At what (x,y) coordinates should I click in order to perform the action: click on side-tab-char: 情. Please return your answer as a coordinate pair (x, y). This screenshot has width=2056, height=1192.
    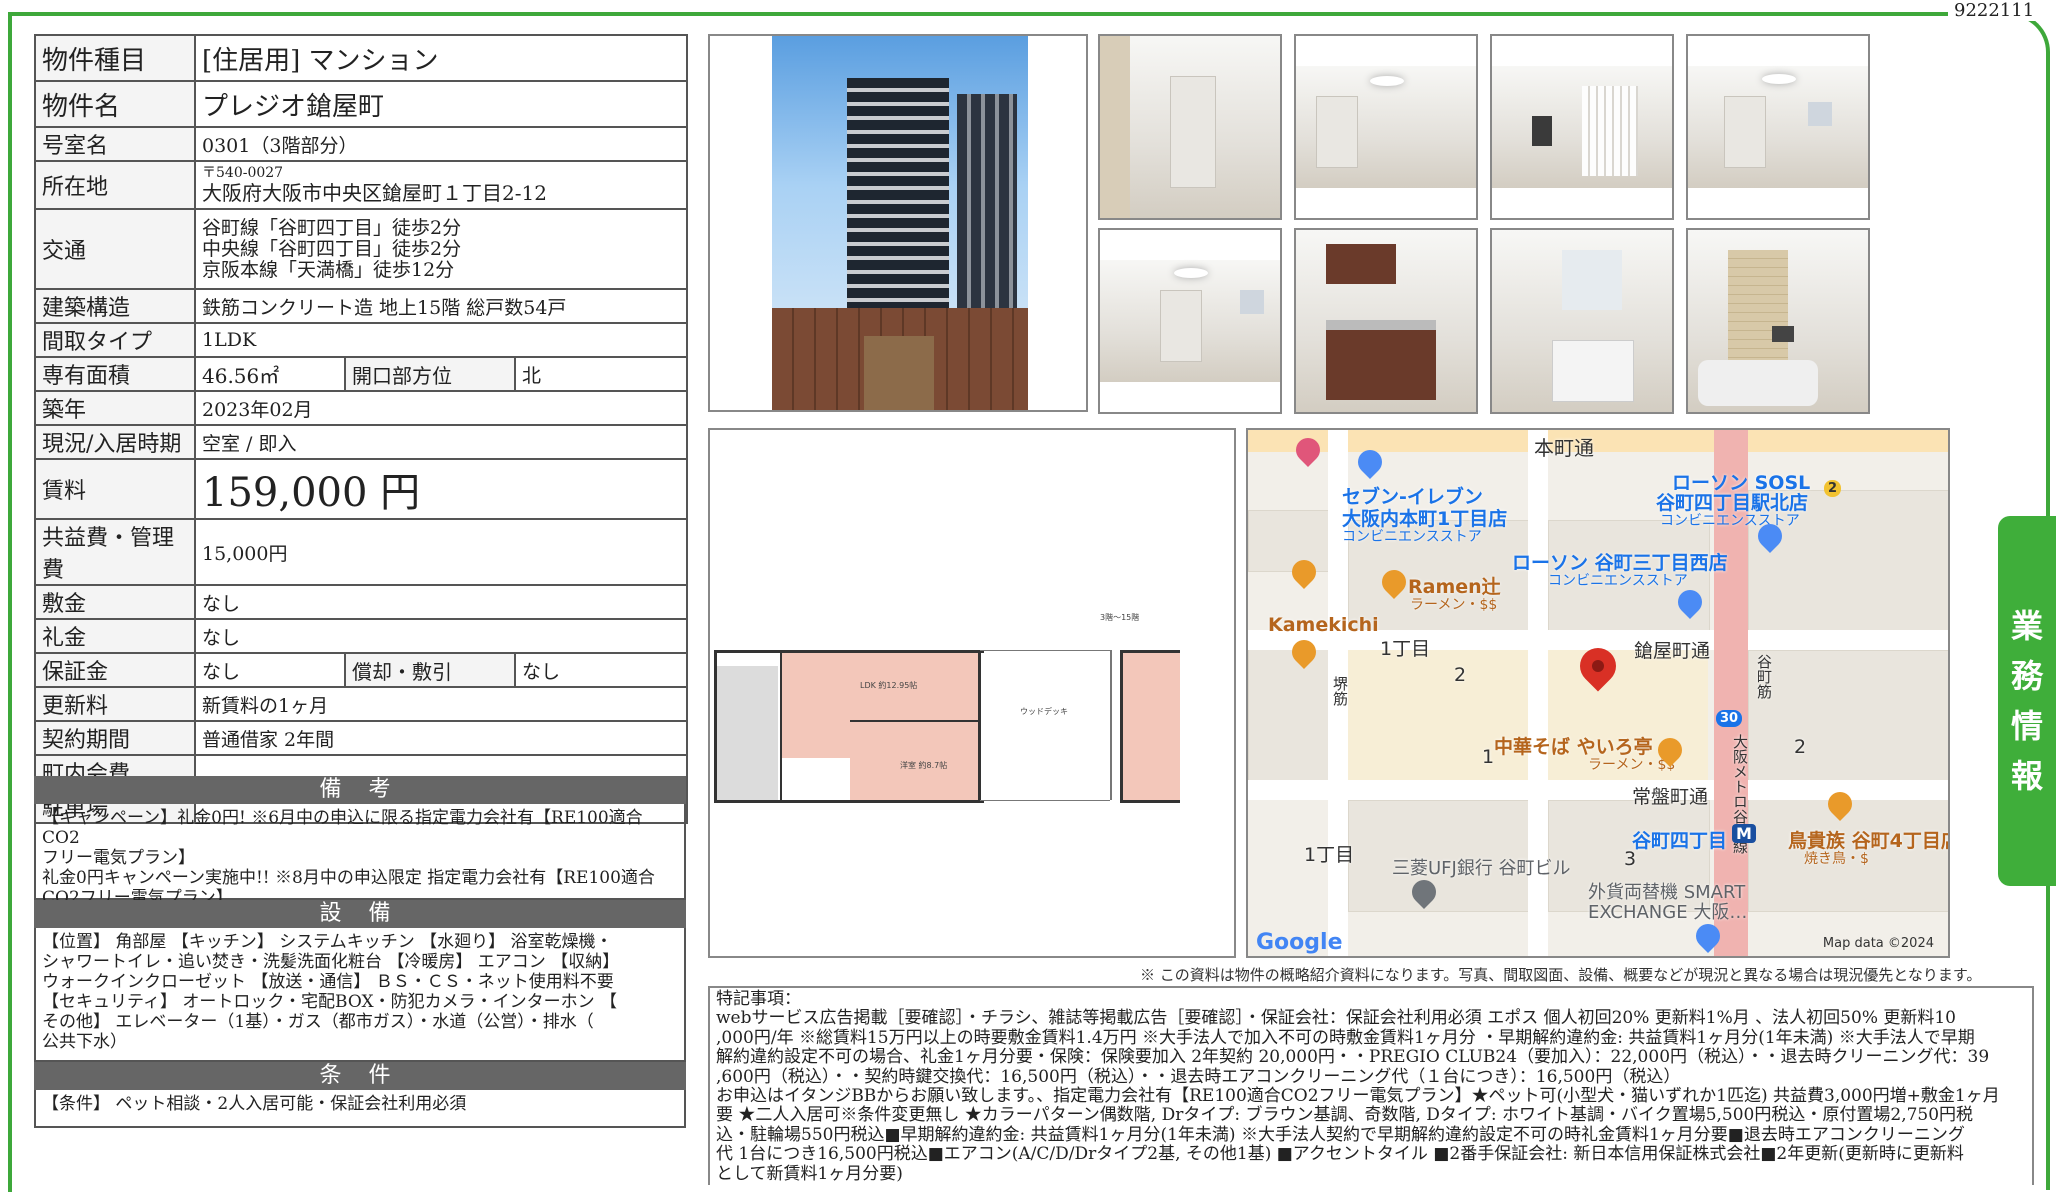
    Looking at the image, I should click on (2026, 726).